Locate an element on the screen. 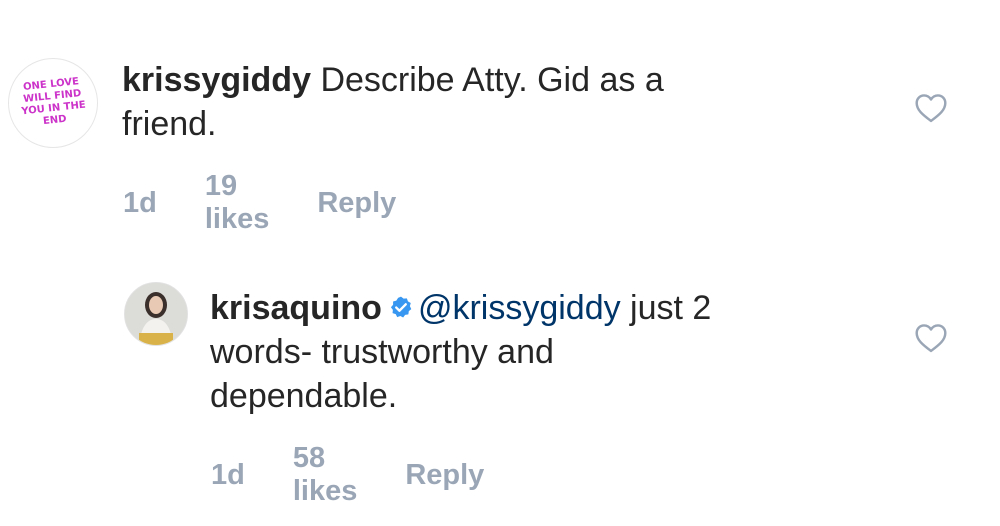  avatar is located at coordinates (156, 314).